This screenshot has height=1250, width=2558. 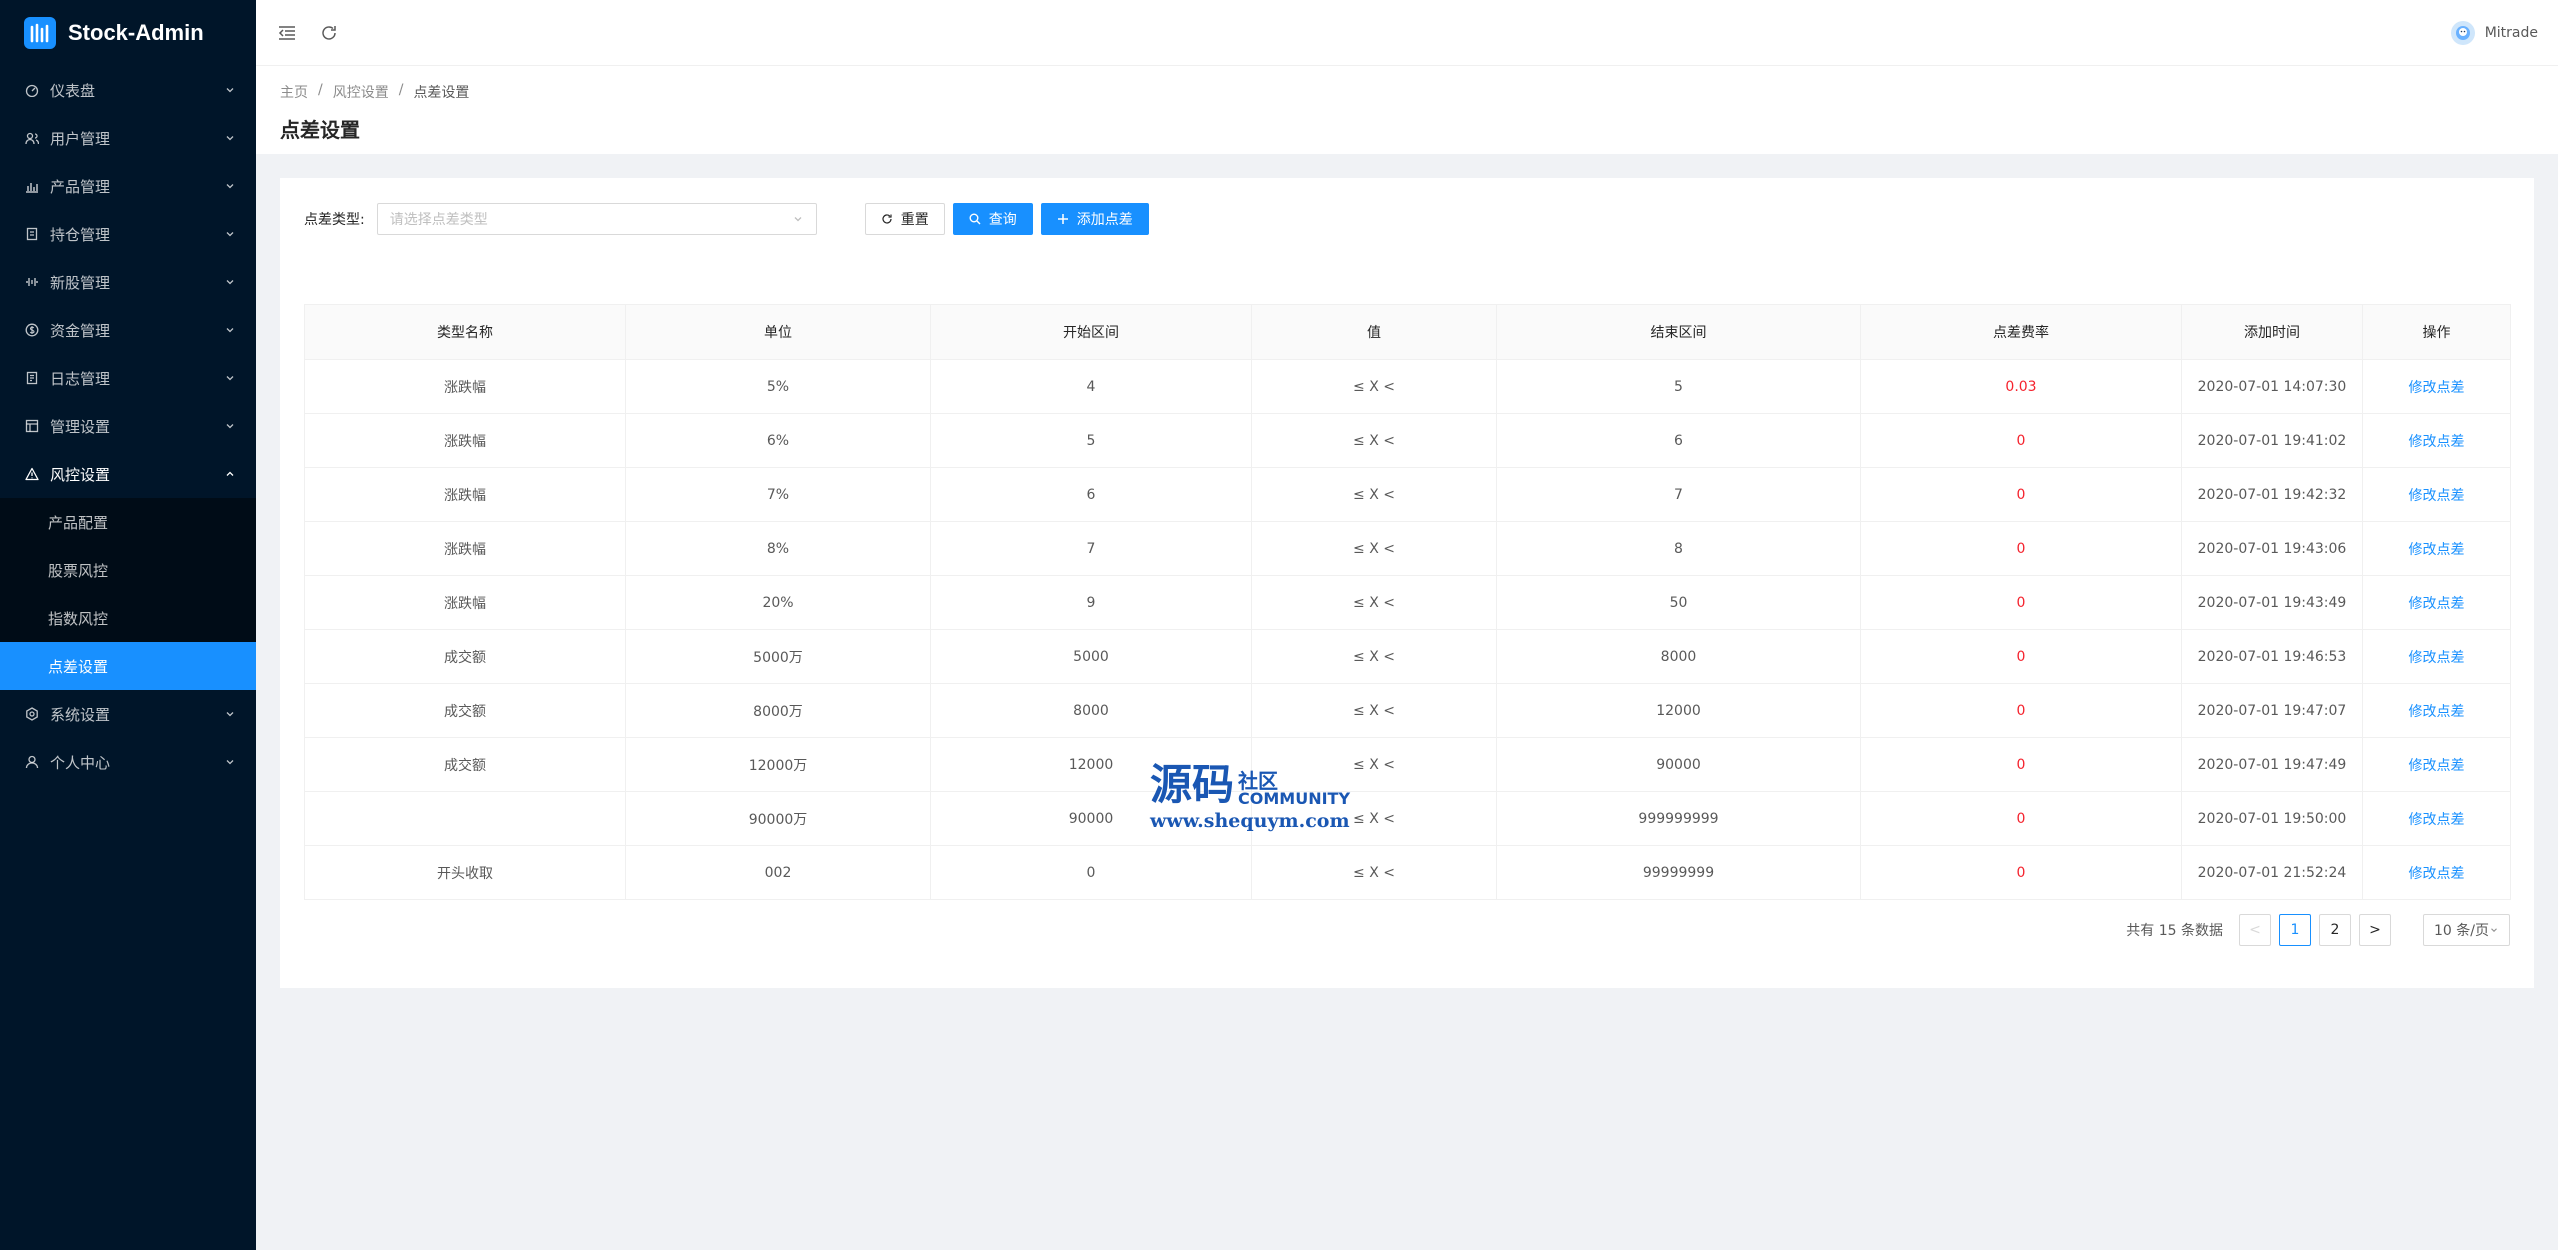 What do you see at coordinates (1091, 548) in the screenshot?
I see `start-range-cell: 7` at bounding box center [1091, 548].